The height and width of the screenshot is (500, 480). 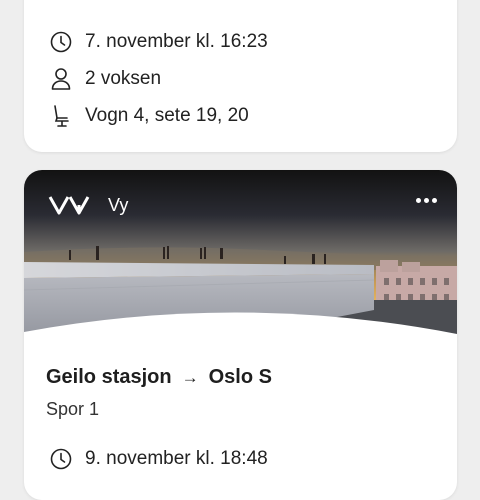 What do you see at coordinates (69, 205) in the screenshot?
I see `vy-logo` at bounding box center [69, 205].